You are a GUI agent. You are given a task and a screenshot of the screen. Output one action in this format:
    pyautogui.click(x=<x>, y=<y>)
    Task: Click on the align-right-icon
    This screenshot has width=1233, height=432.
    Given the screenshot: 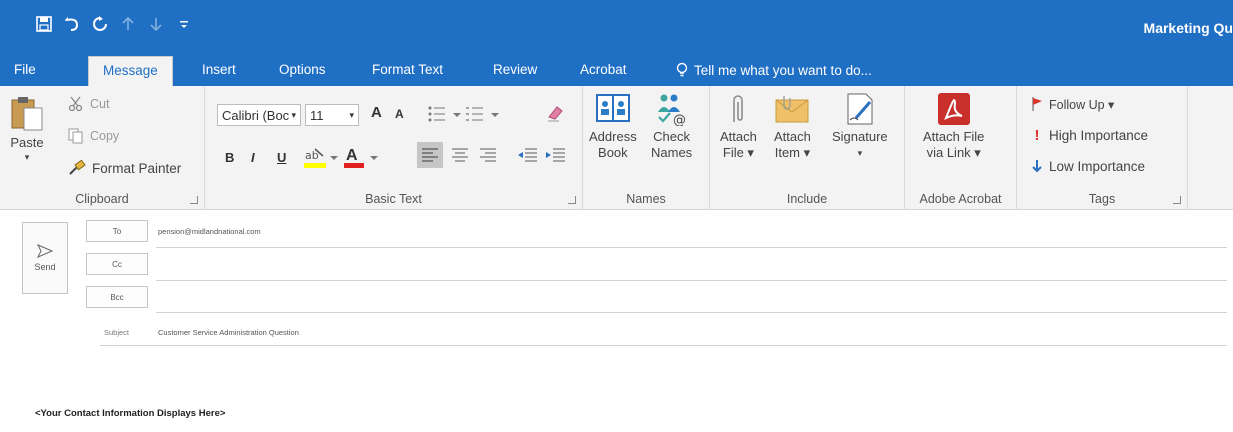 What is the action you would take?
    pyautogui.click(x=488, y=155)
    